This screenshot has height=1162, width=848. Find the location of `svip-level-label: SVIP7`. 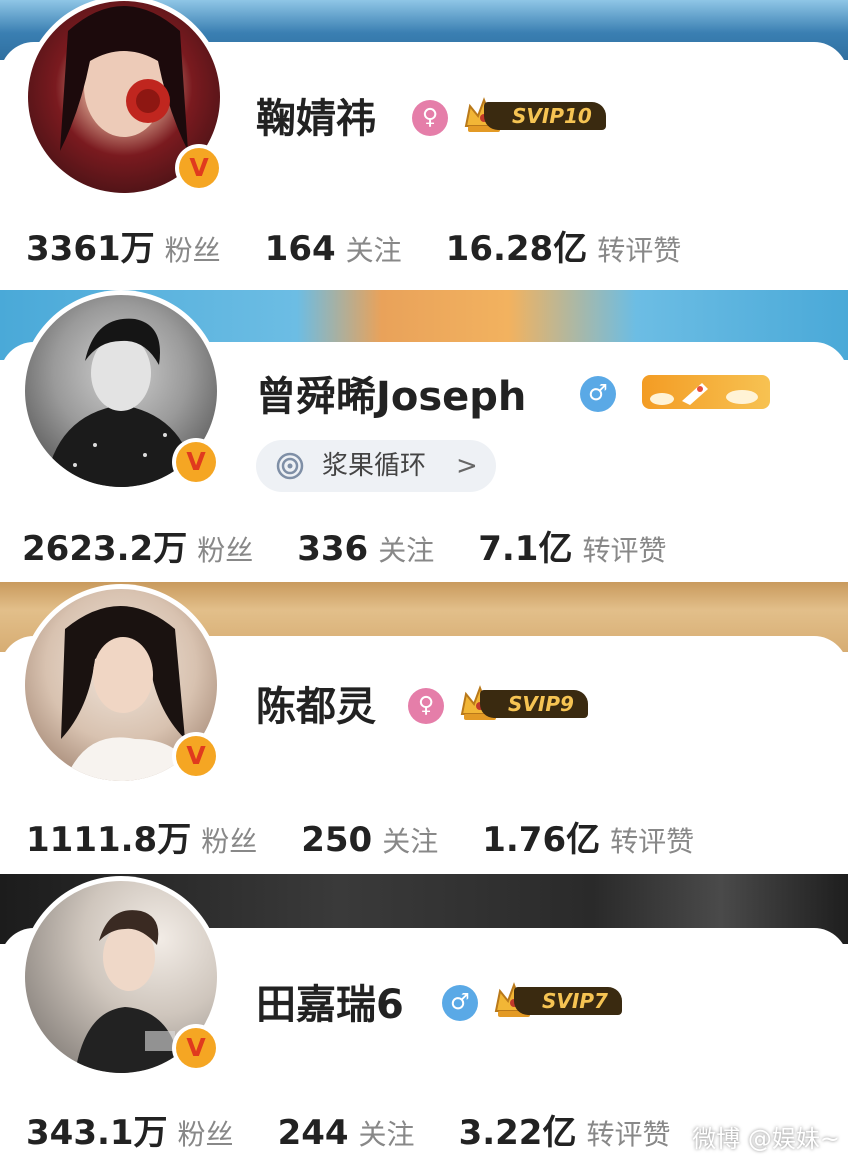

svip-level-label: SVIP7 is located at coordinates (568, 1001).